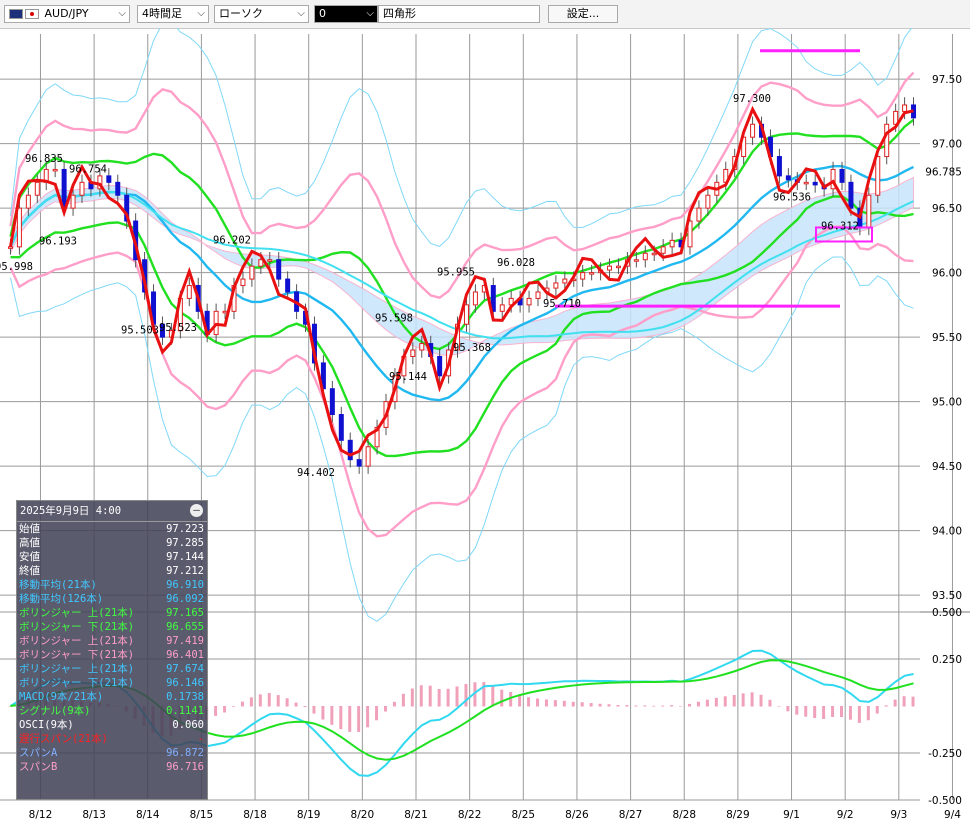  What do you see at coordinates (470, 815) in the screenshot?
I see `date-tick-label: 8/22` at bounding box center [470, 815].